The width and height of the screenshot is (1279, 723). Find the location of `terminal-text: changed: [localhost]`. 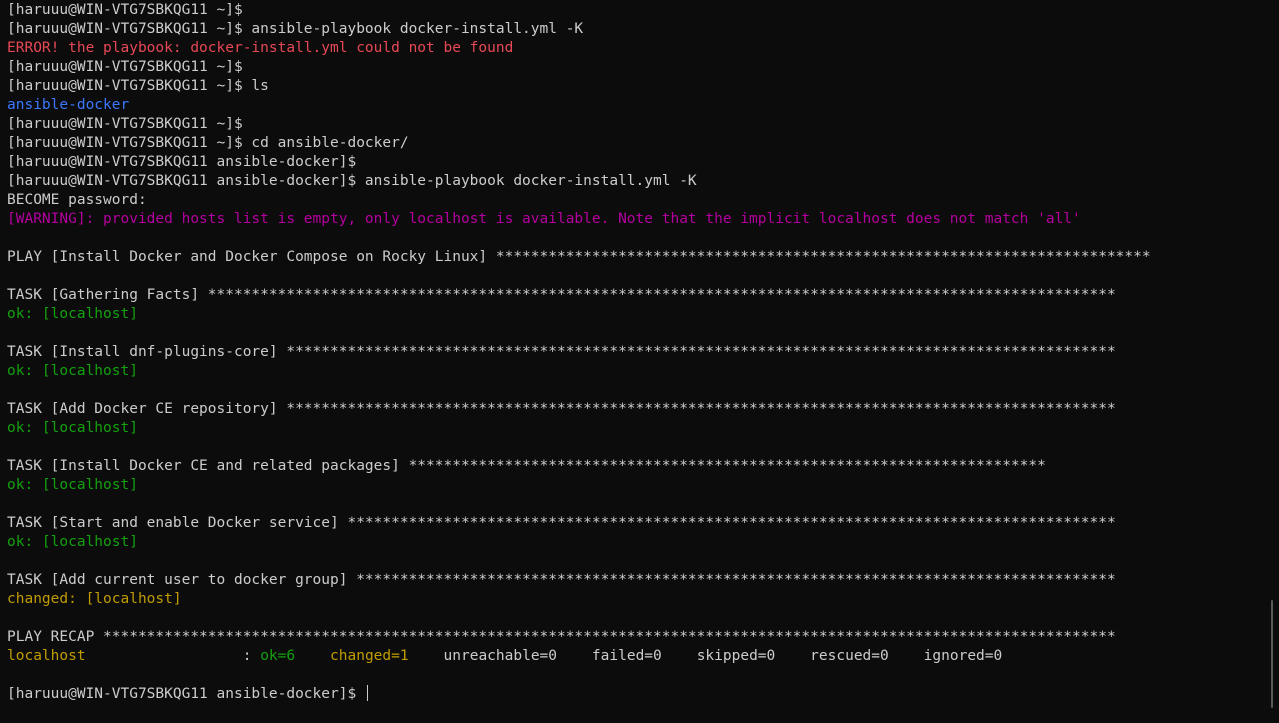

terminal-text: changed: [localhost] is located at coordinates (94, 599).